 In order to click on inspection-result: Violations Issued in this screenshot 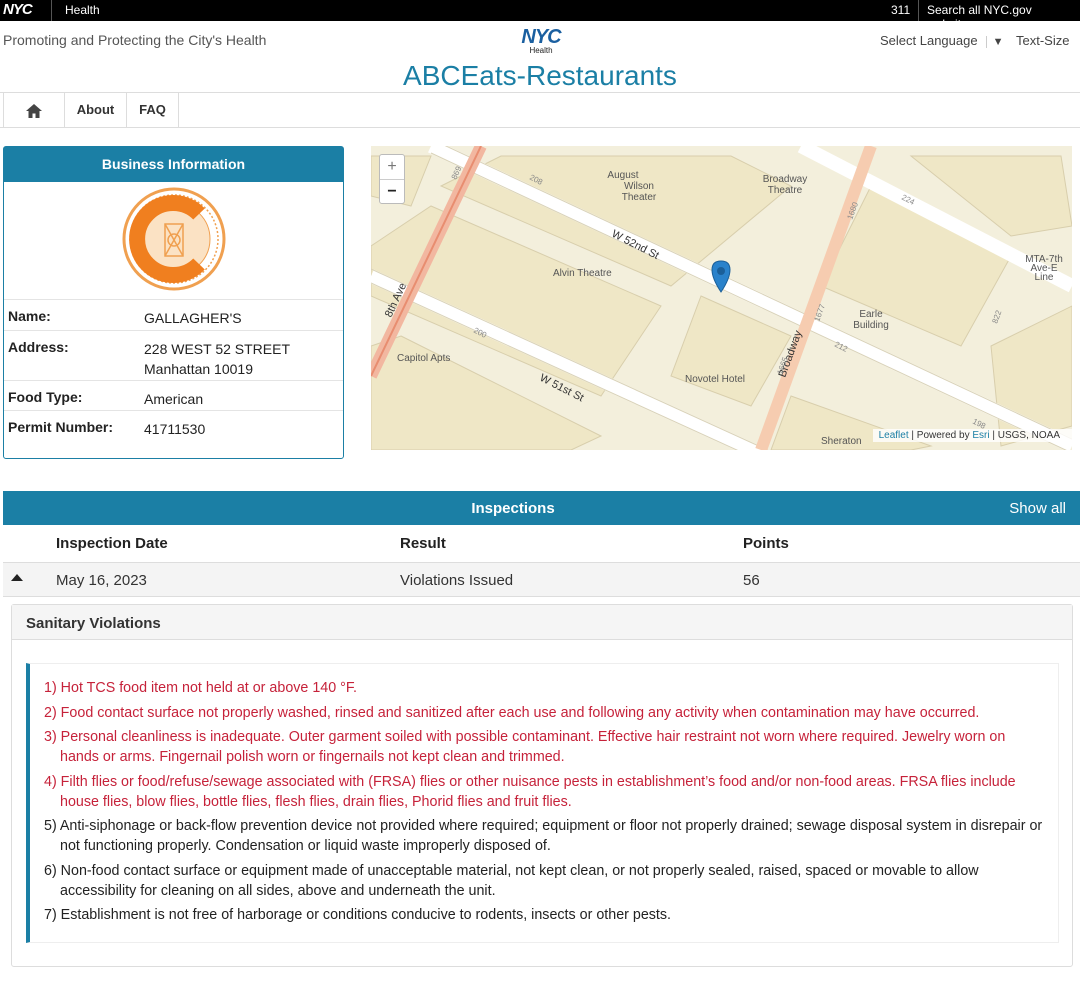, I will do `click(457, 580)`.